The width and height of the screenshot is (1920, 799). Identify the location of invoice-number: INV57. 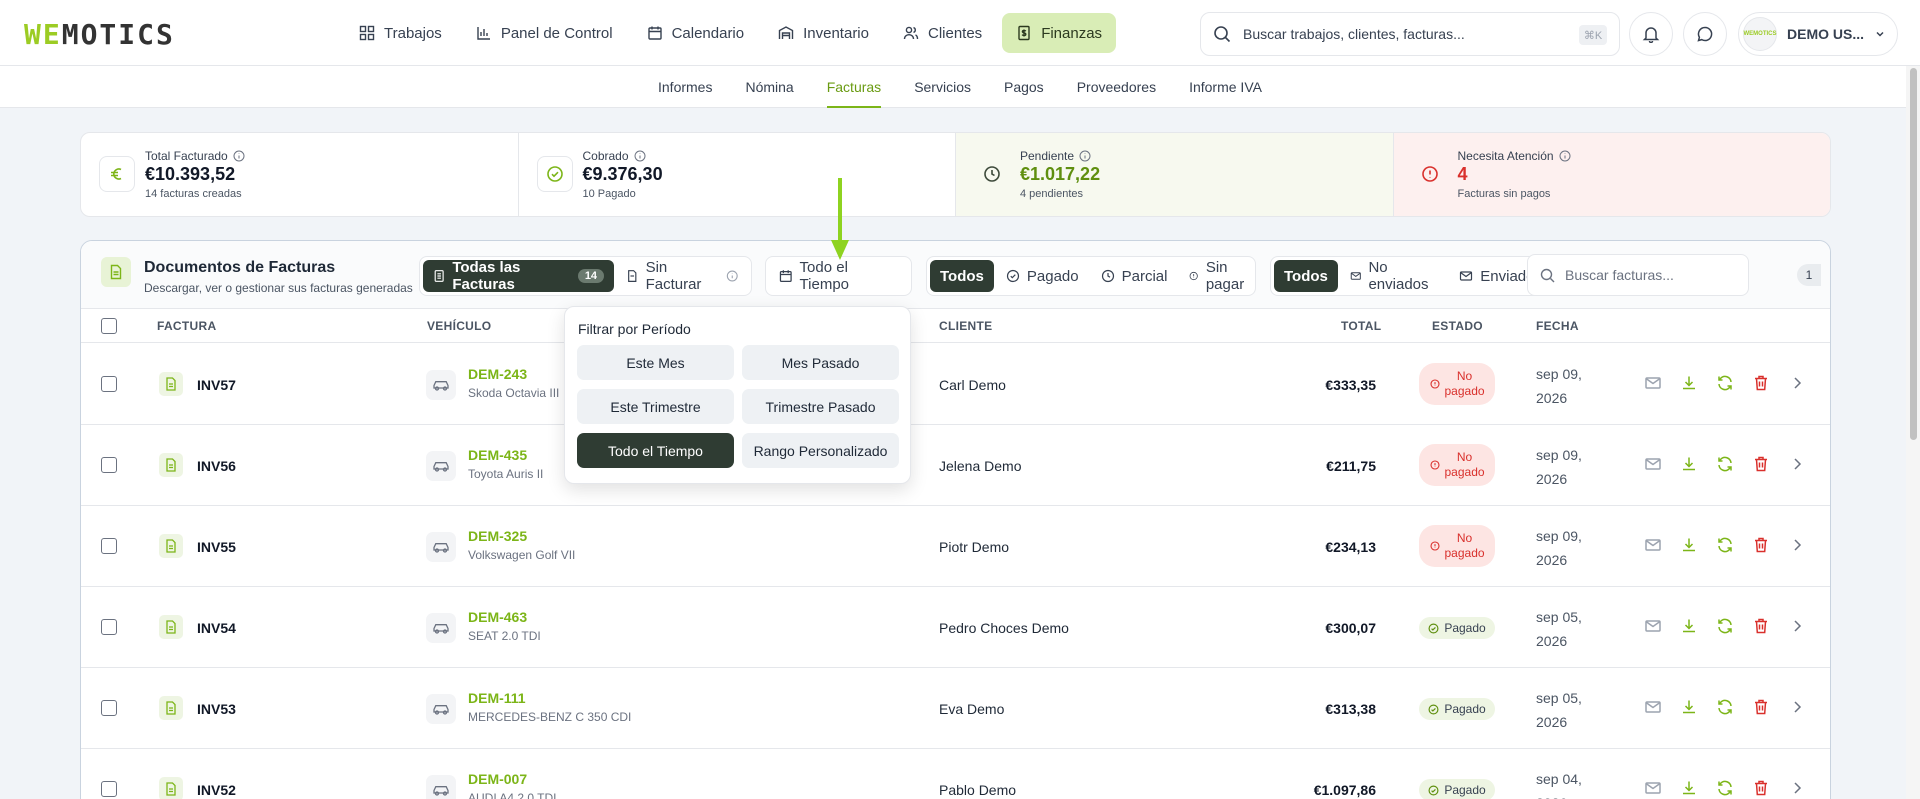
(216, 385).